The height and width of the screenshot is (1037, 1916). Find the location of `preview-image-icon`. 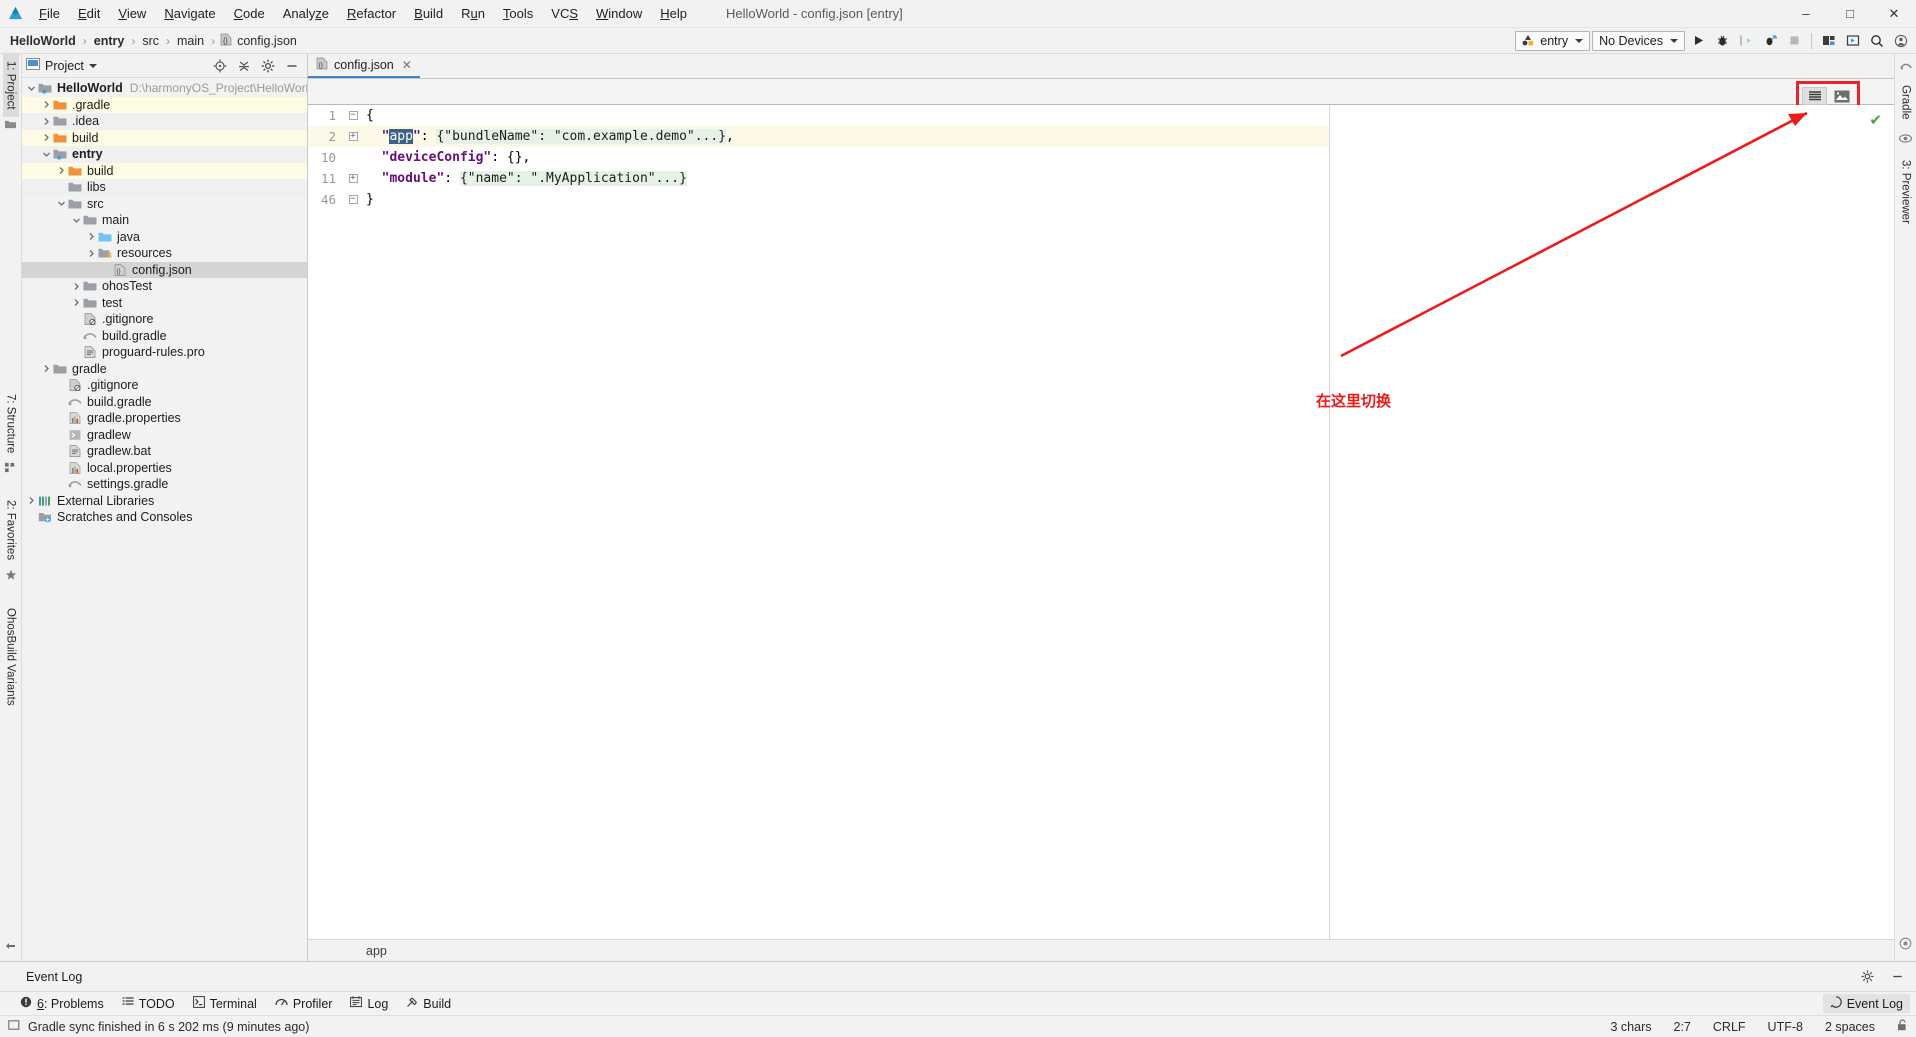

preview-image-icon is located at coordinates (1841, 96).